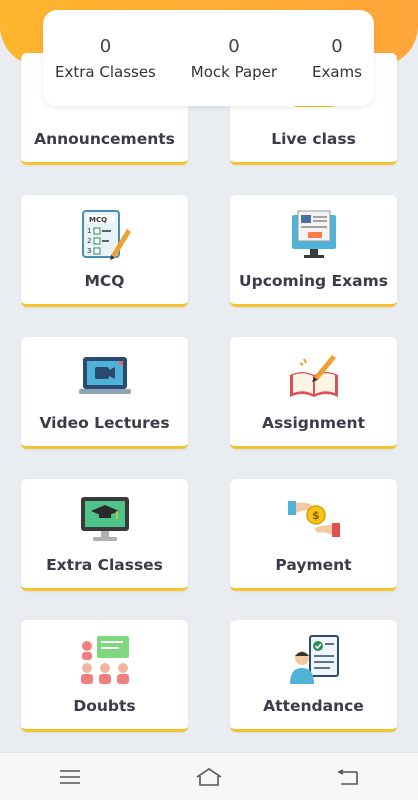 The height and width of the screenshot is (800, 418). I want to click on tile-doubts: Doubts, so click(104, 676).